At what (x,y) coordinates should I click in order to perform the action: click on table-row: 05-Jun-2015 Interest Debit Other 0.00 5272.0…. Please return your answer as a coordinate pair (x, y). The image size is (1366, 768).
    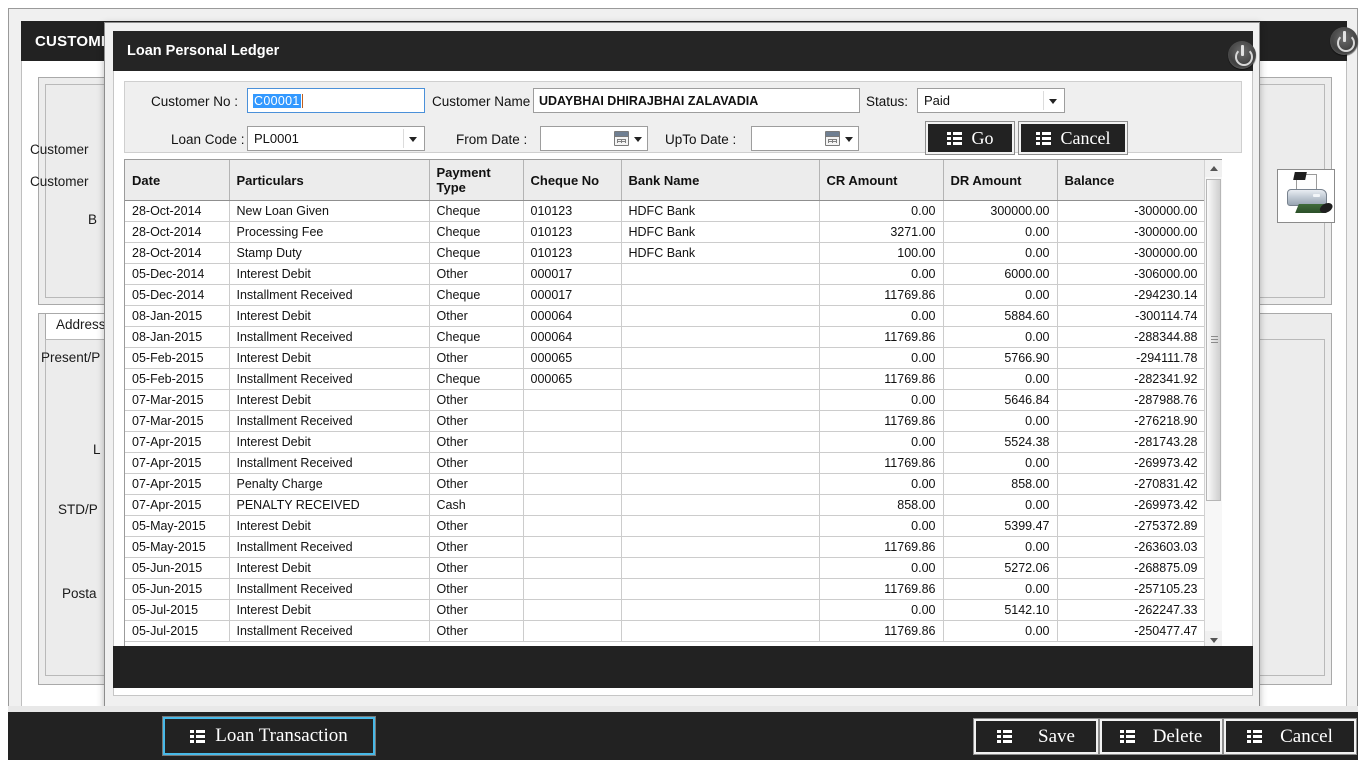
    Looking at the image, I should click on (665, 568).